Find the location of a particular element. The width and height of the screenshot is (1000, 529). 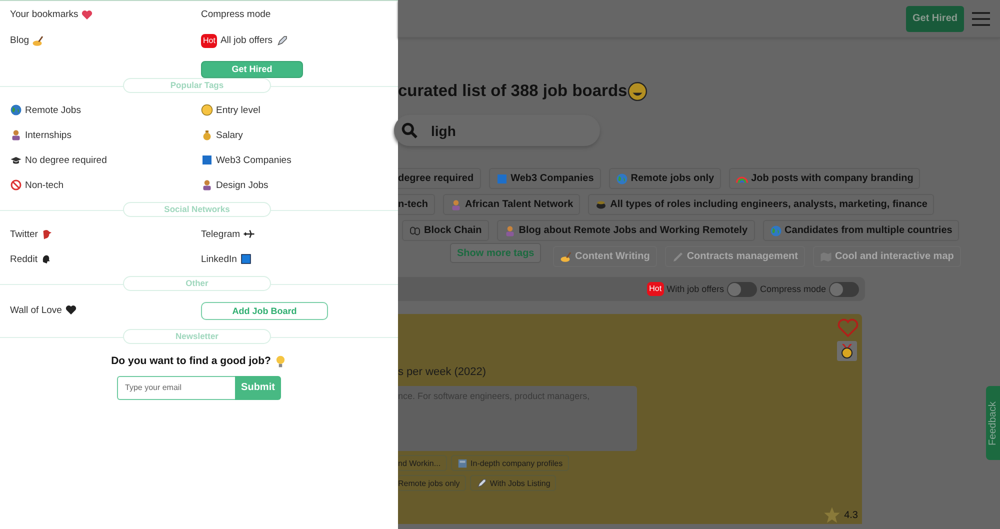

tag-chip: All types of roles including engineers, analysts, marketing, finance is located at coordinates (761, 204).